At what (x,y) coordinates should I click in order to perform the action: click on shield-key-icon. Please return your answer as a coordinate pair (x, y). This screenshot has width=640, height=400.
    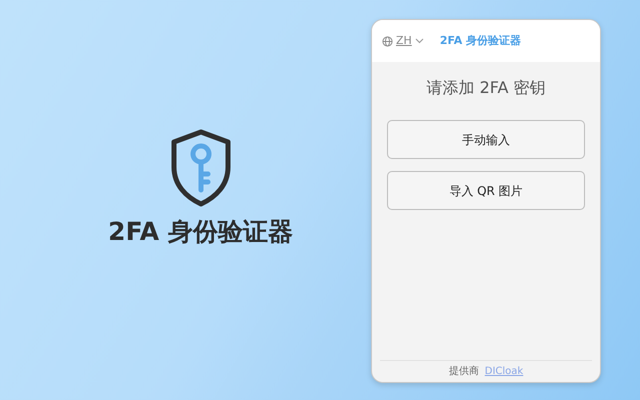
    Looking at the image, I should click on (201, 168).